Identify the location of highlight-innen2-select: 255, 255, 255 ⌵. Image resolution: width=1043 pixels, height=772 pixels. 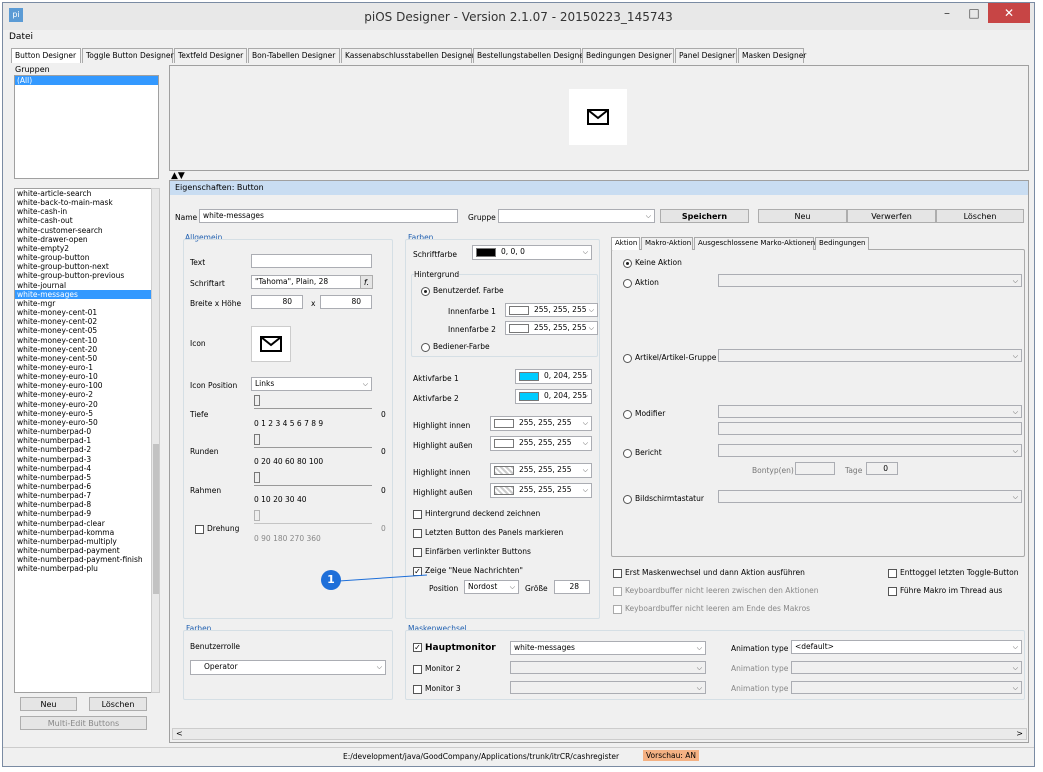
(541, 470).